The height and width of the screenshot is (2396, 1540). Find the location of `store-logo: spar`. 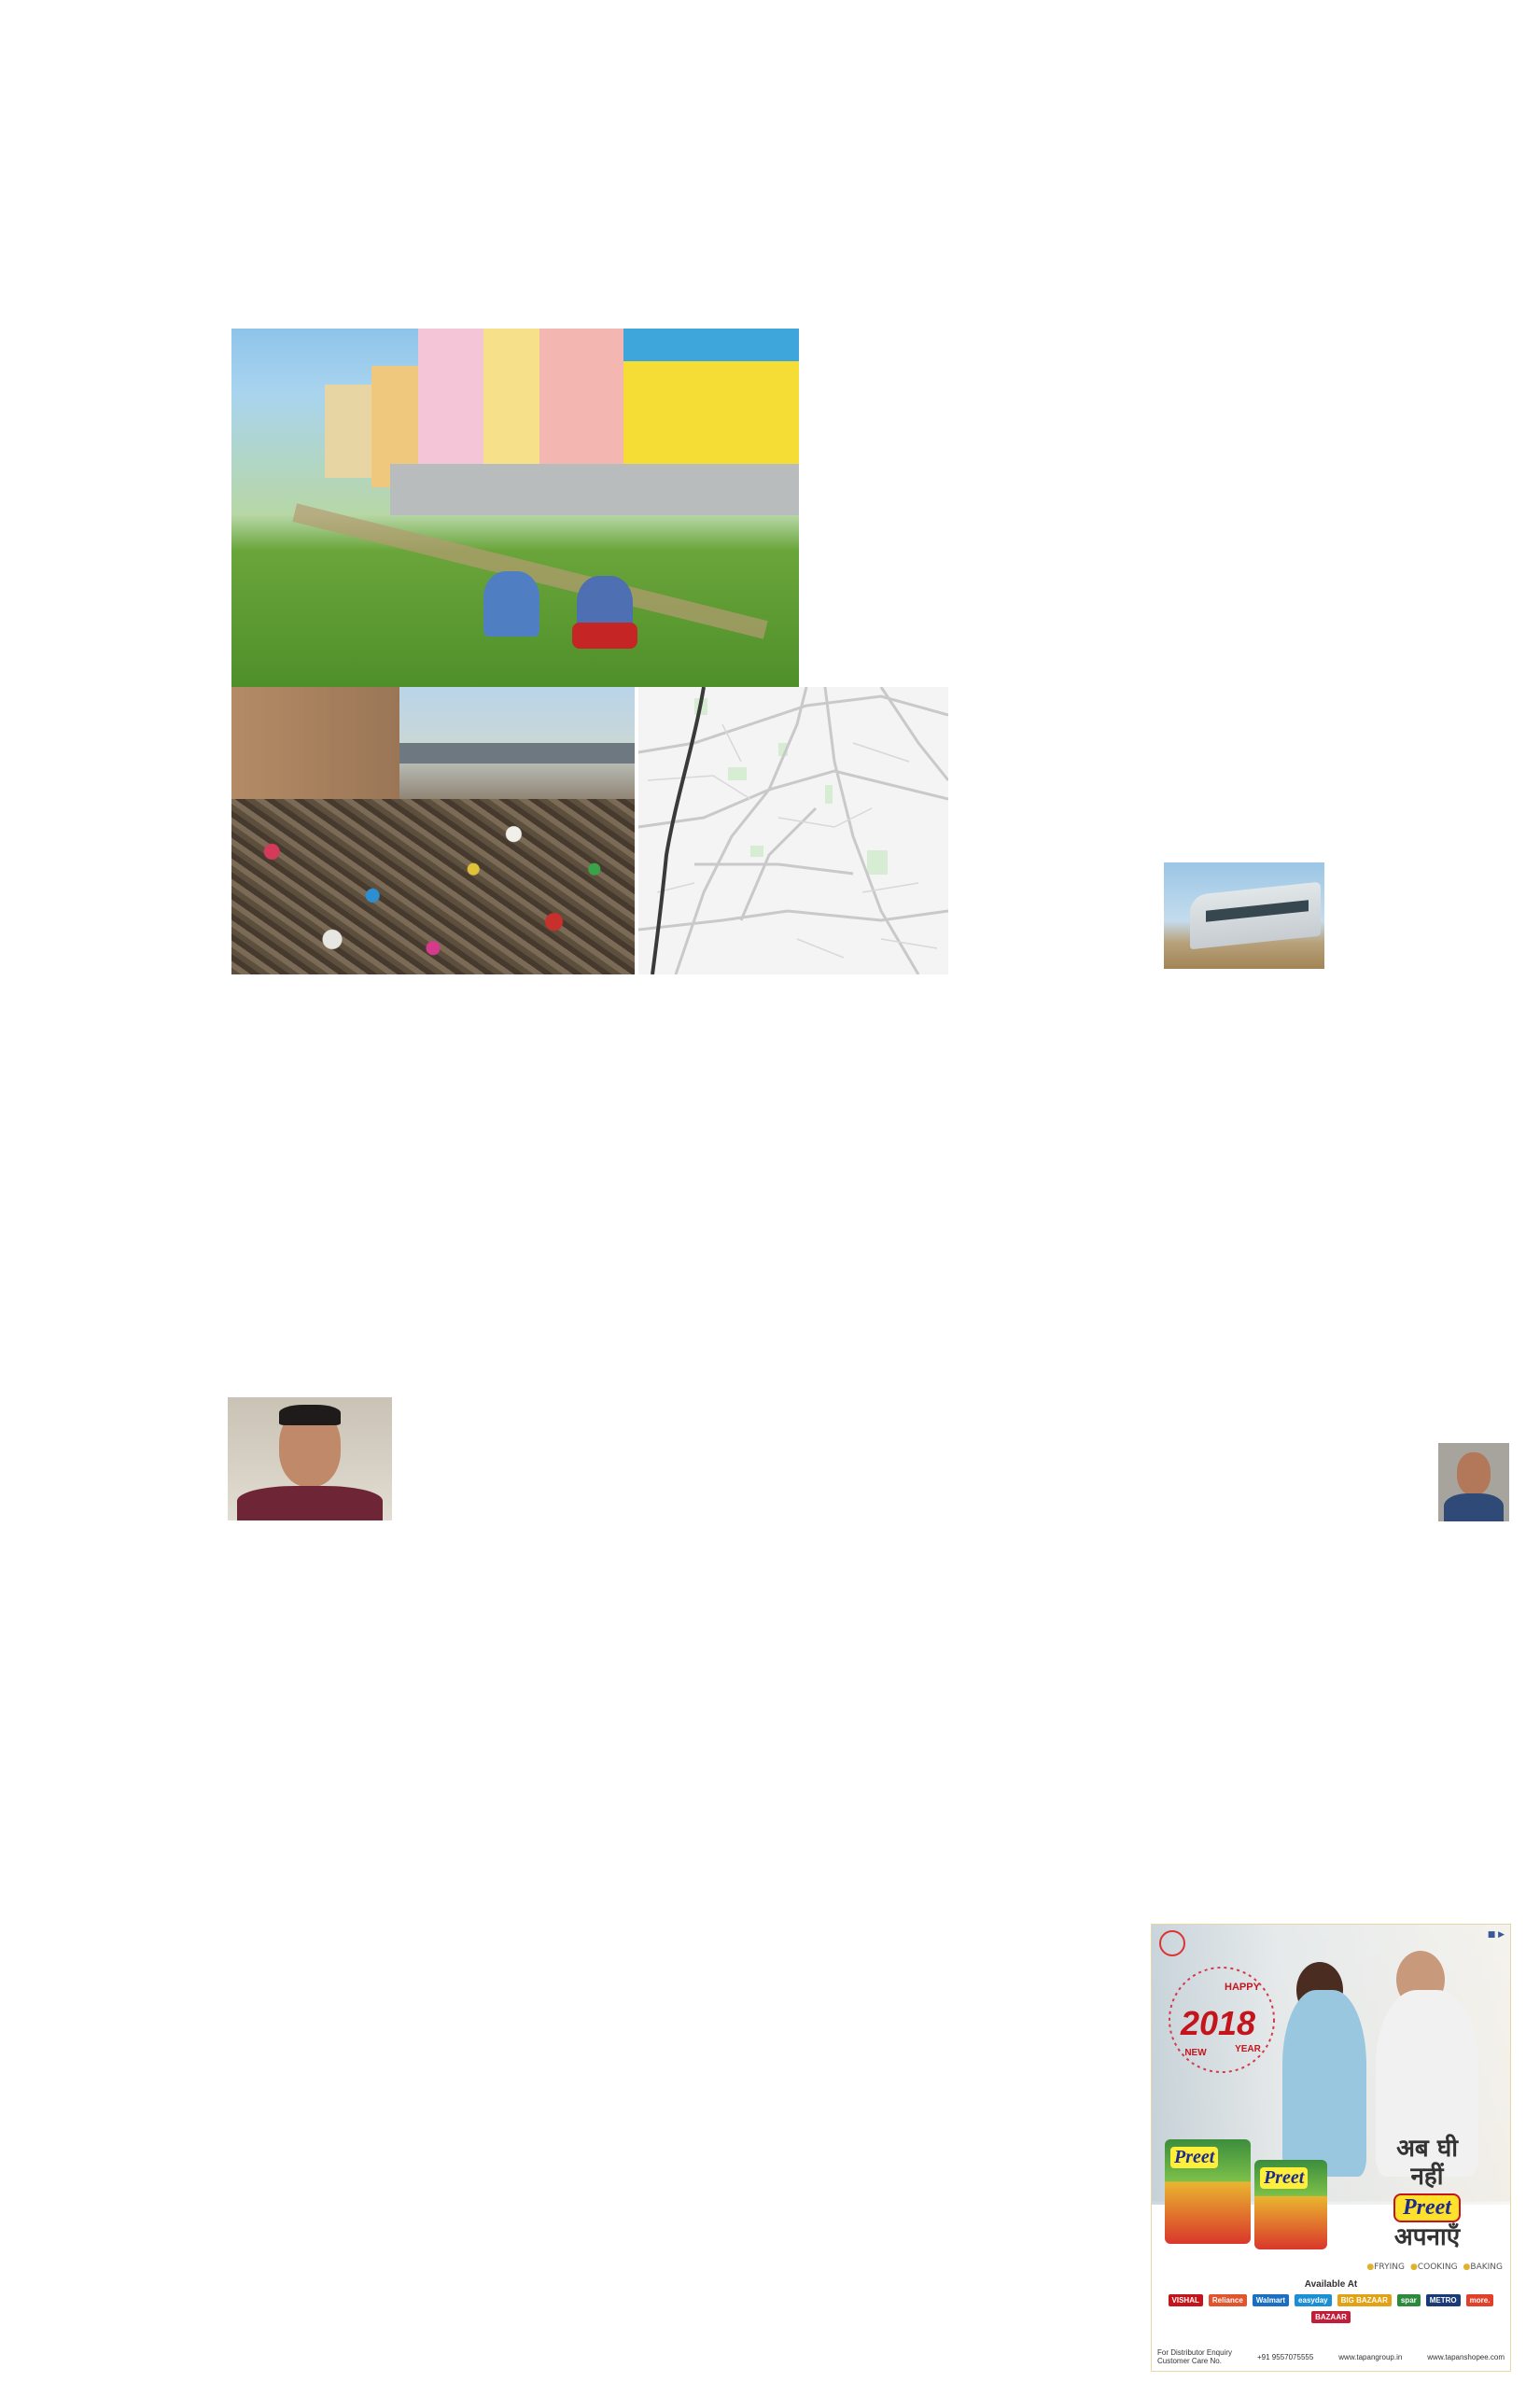

store-logo: spar is located at coordinates (1408, 2300).